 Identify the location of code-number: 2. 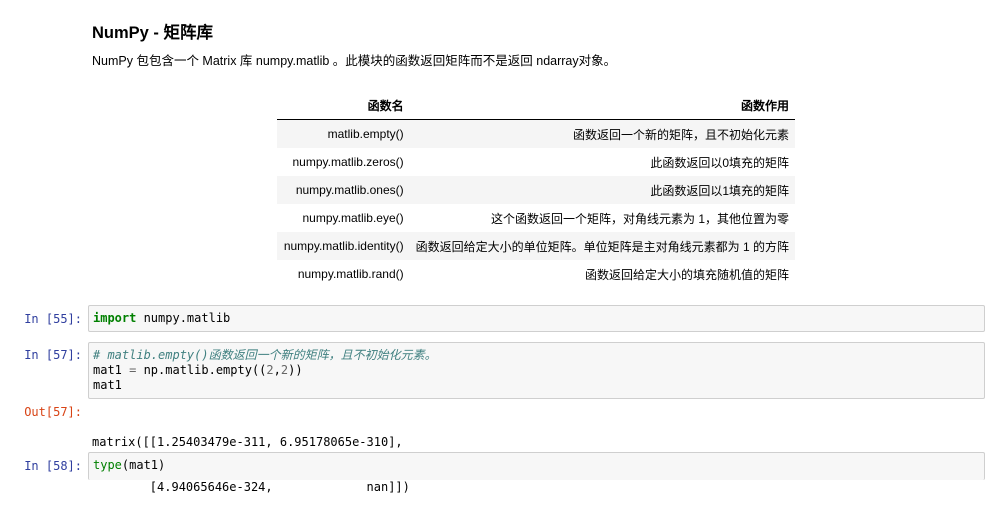
(270, 370).